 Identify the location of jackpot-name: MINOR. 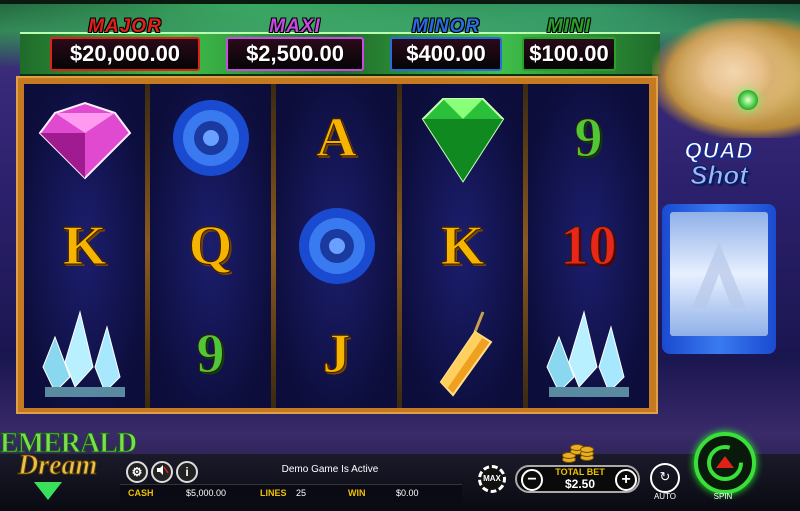
(446, 26).